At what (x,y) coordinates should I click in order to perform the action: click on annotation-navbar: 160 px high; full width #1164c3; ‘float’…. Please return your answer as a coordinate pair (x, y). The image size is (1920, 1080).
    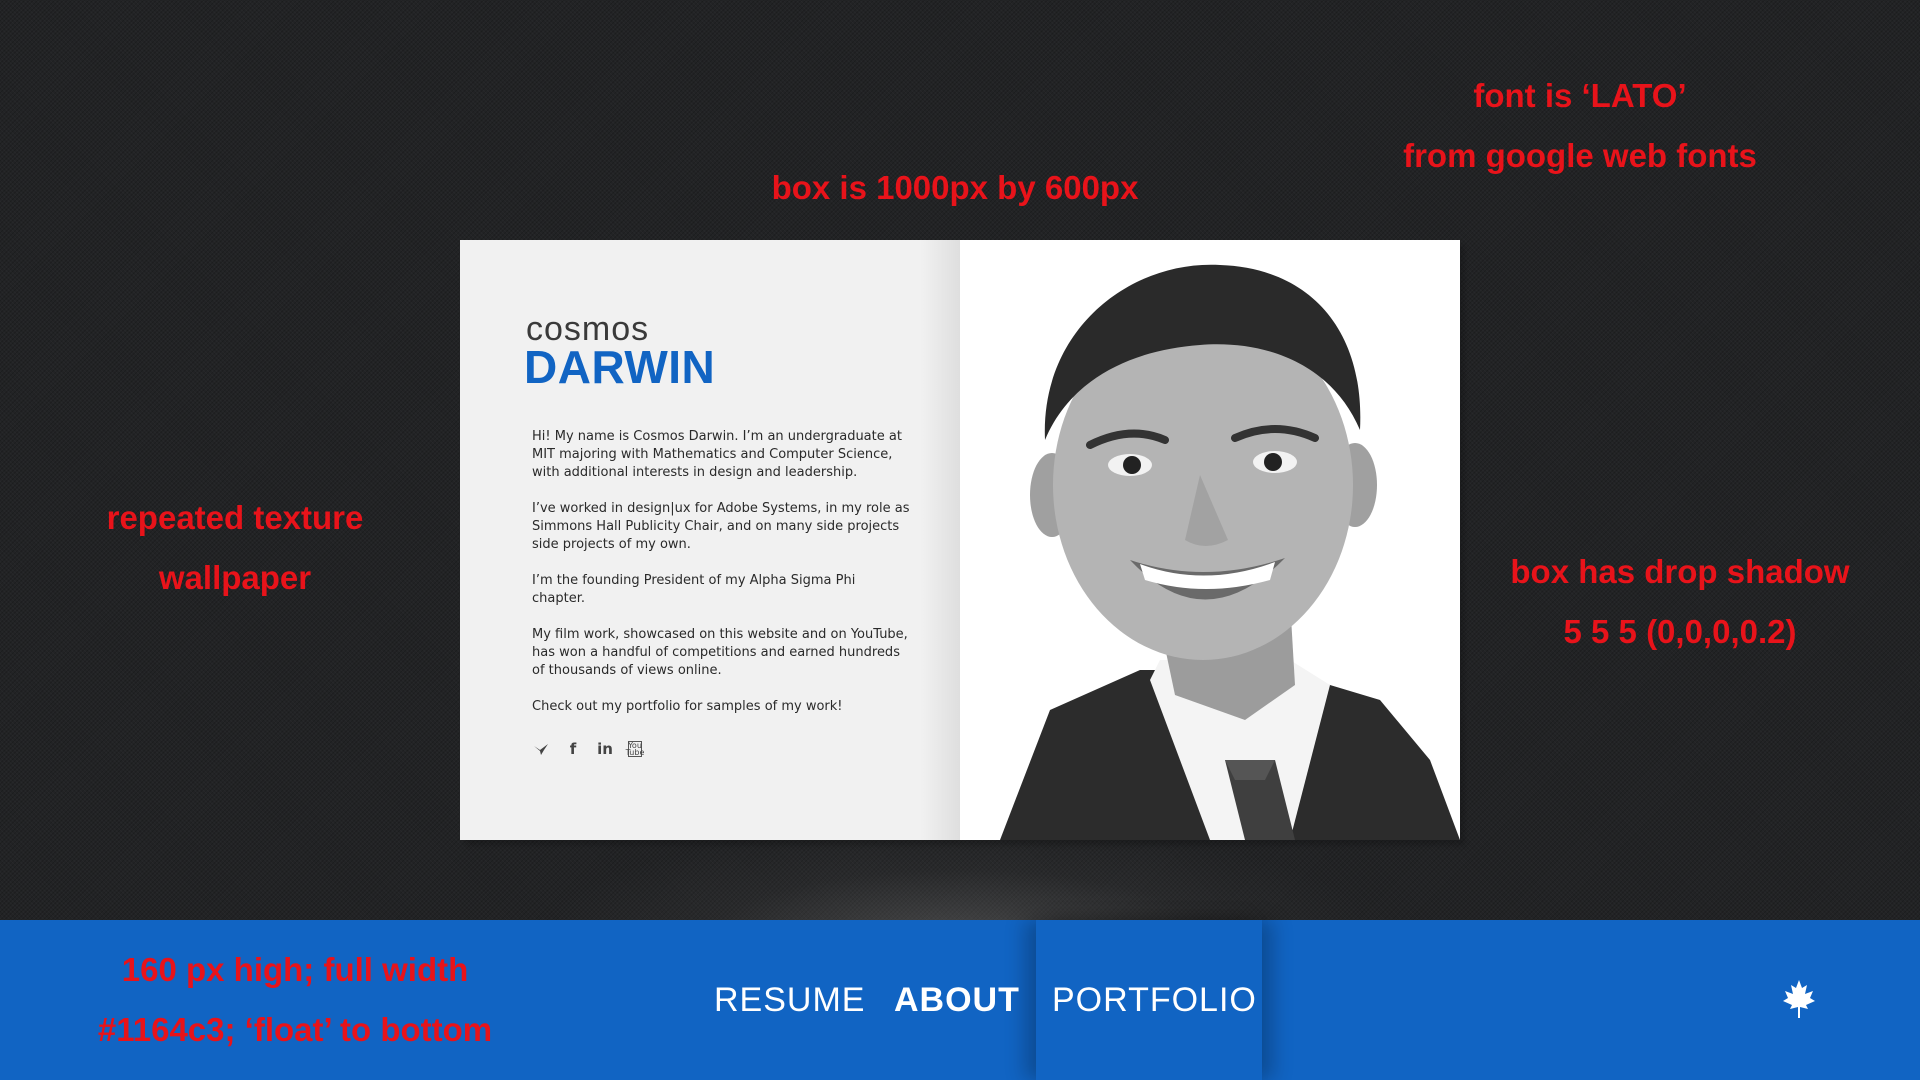
    Looking at the image, I should click on (295, 1000).